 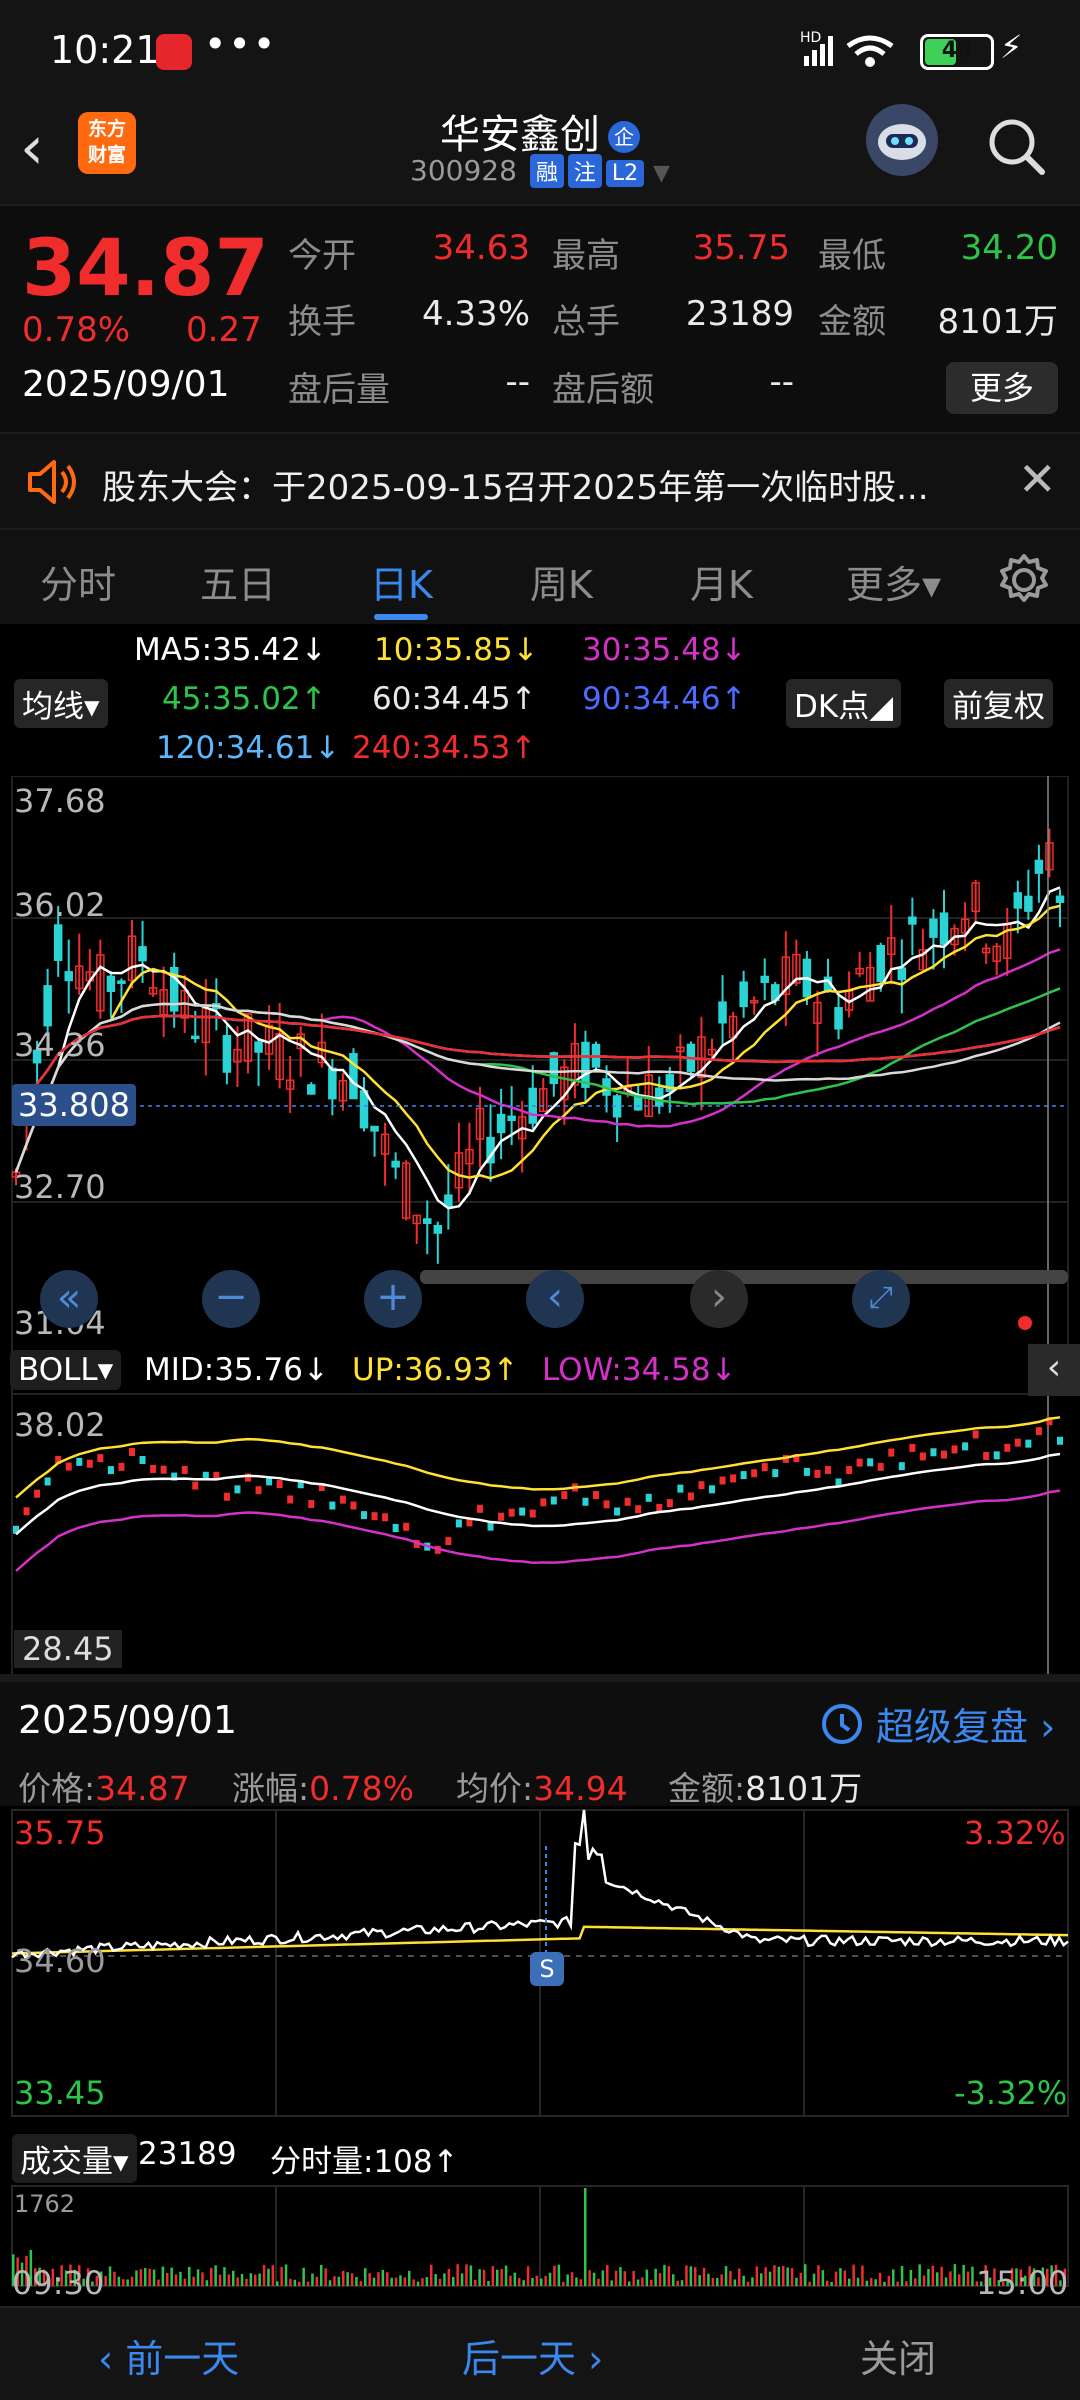 What do you see at coordinates (721, 581) in the screenshot?
I see `tab-monthly-k: 月K` at bounding box center [721, 581].